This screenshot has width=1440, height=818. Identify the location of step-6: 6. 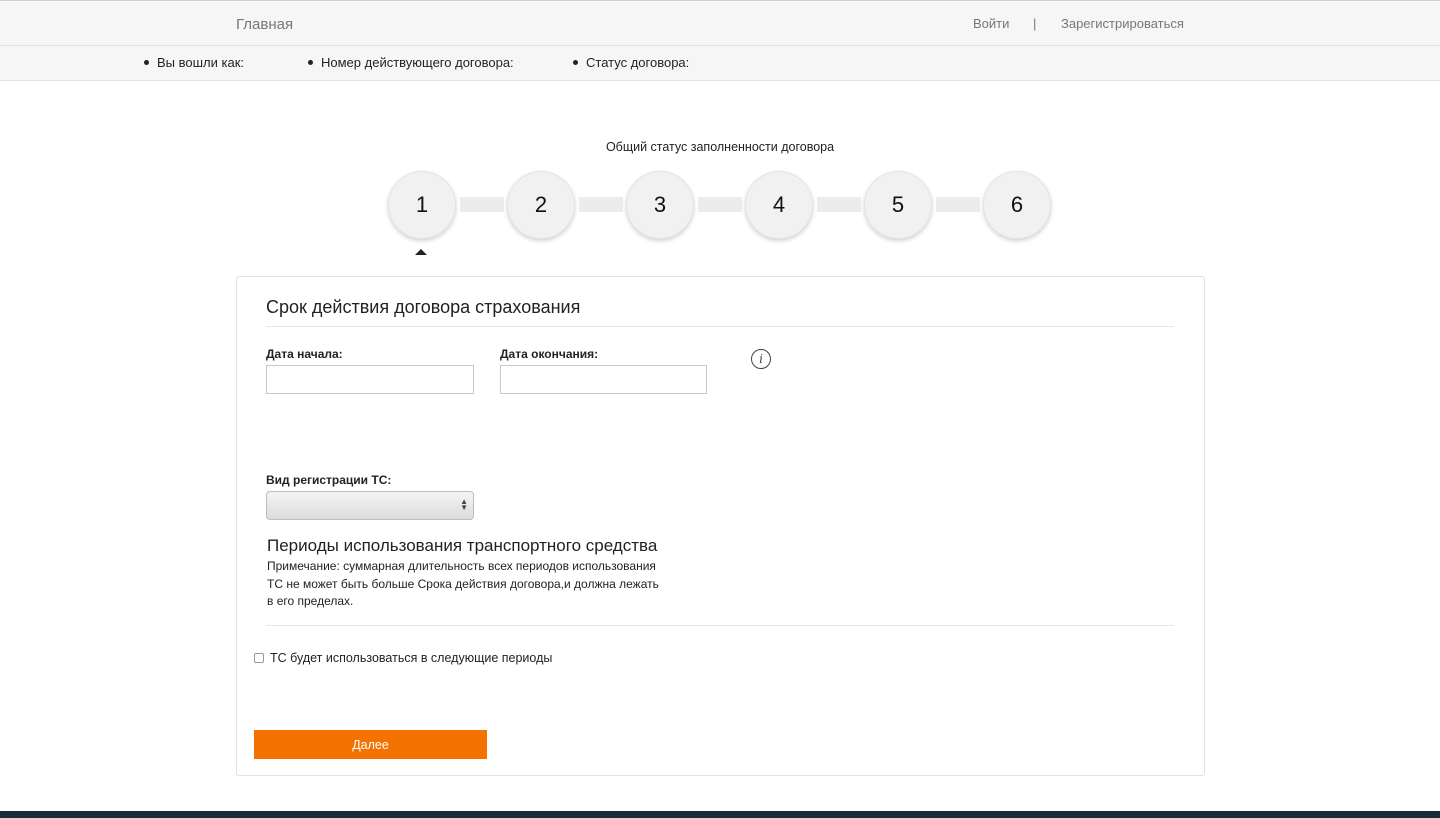
(1017, 205).